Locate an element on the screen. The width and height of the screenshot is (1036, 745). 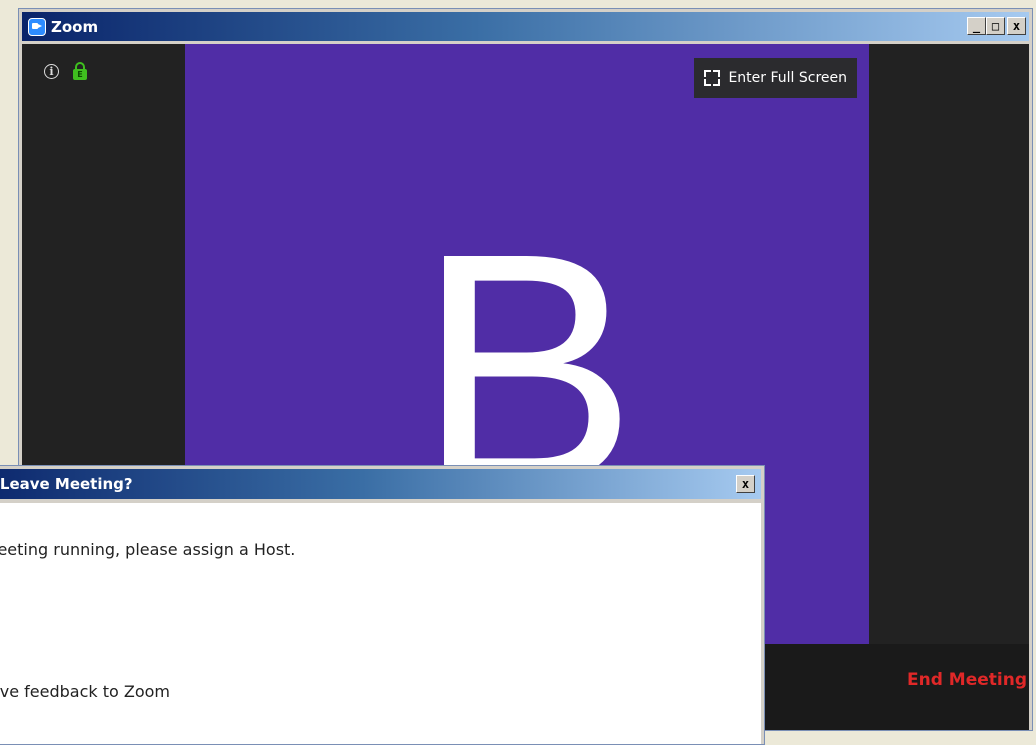
title-bar: Zoom _ □ x is located at coordinates (525, 26).